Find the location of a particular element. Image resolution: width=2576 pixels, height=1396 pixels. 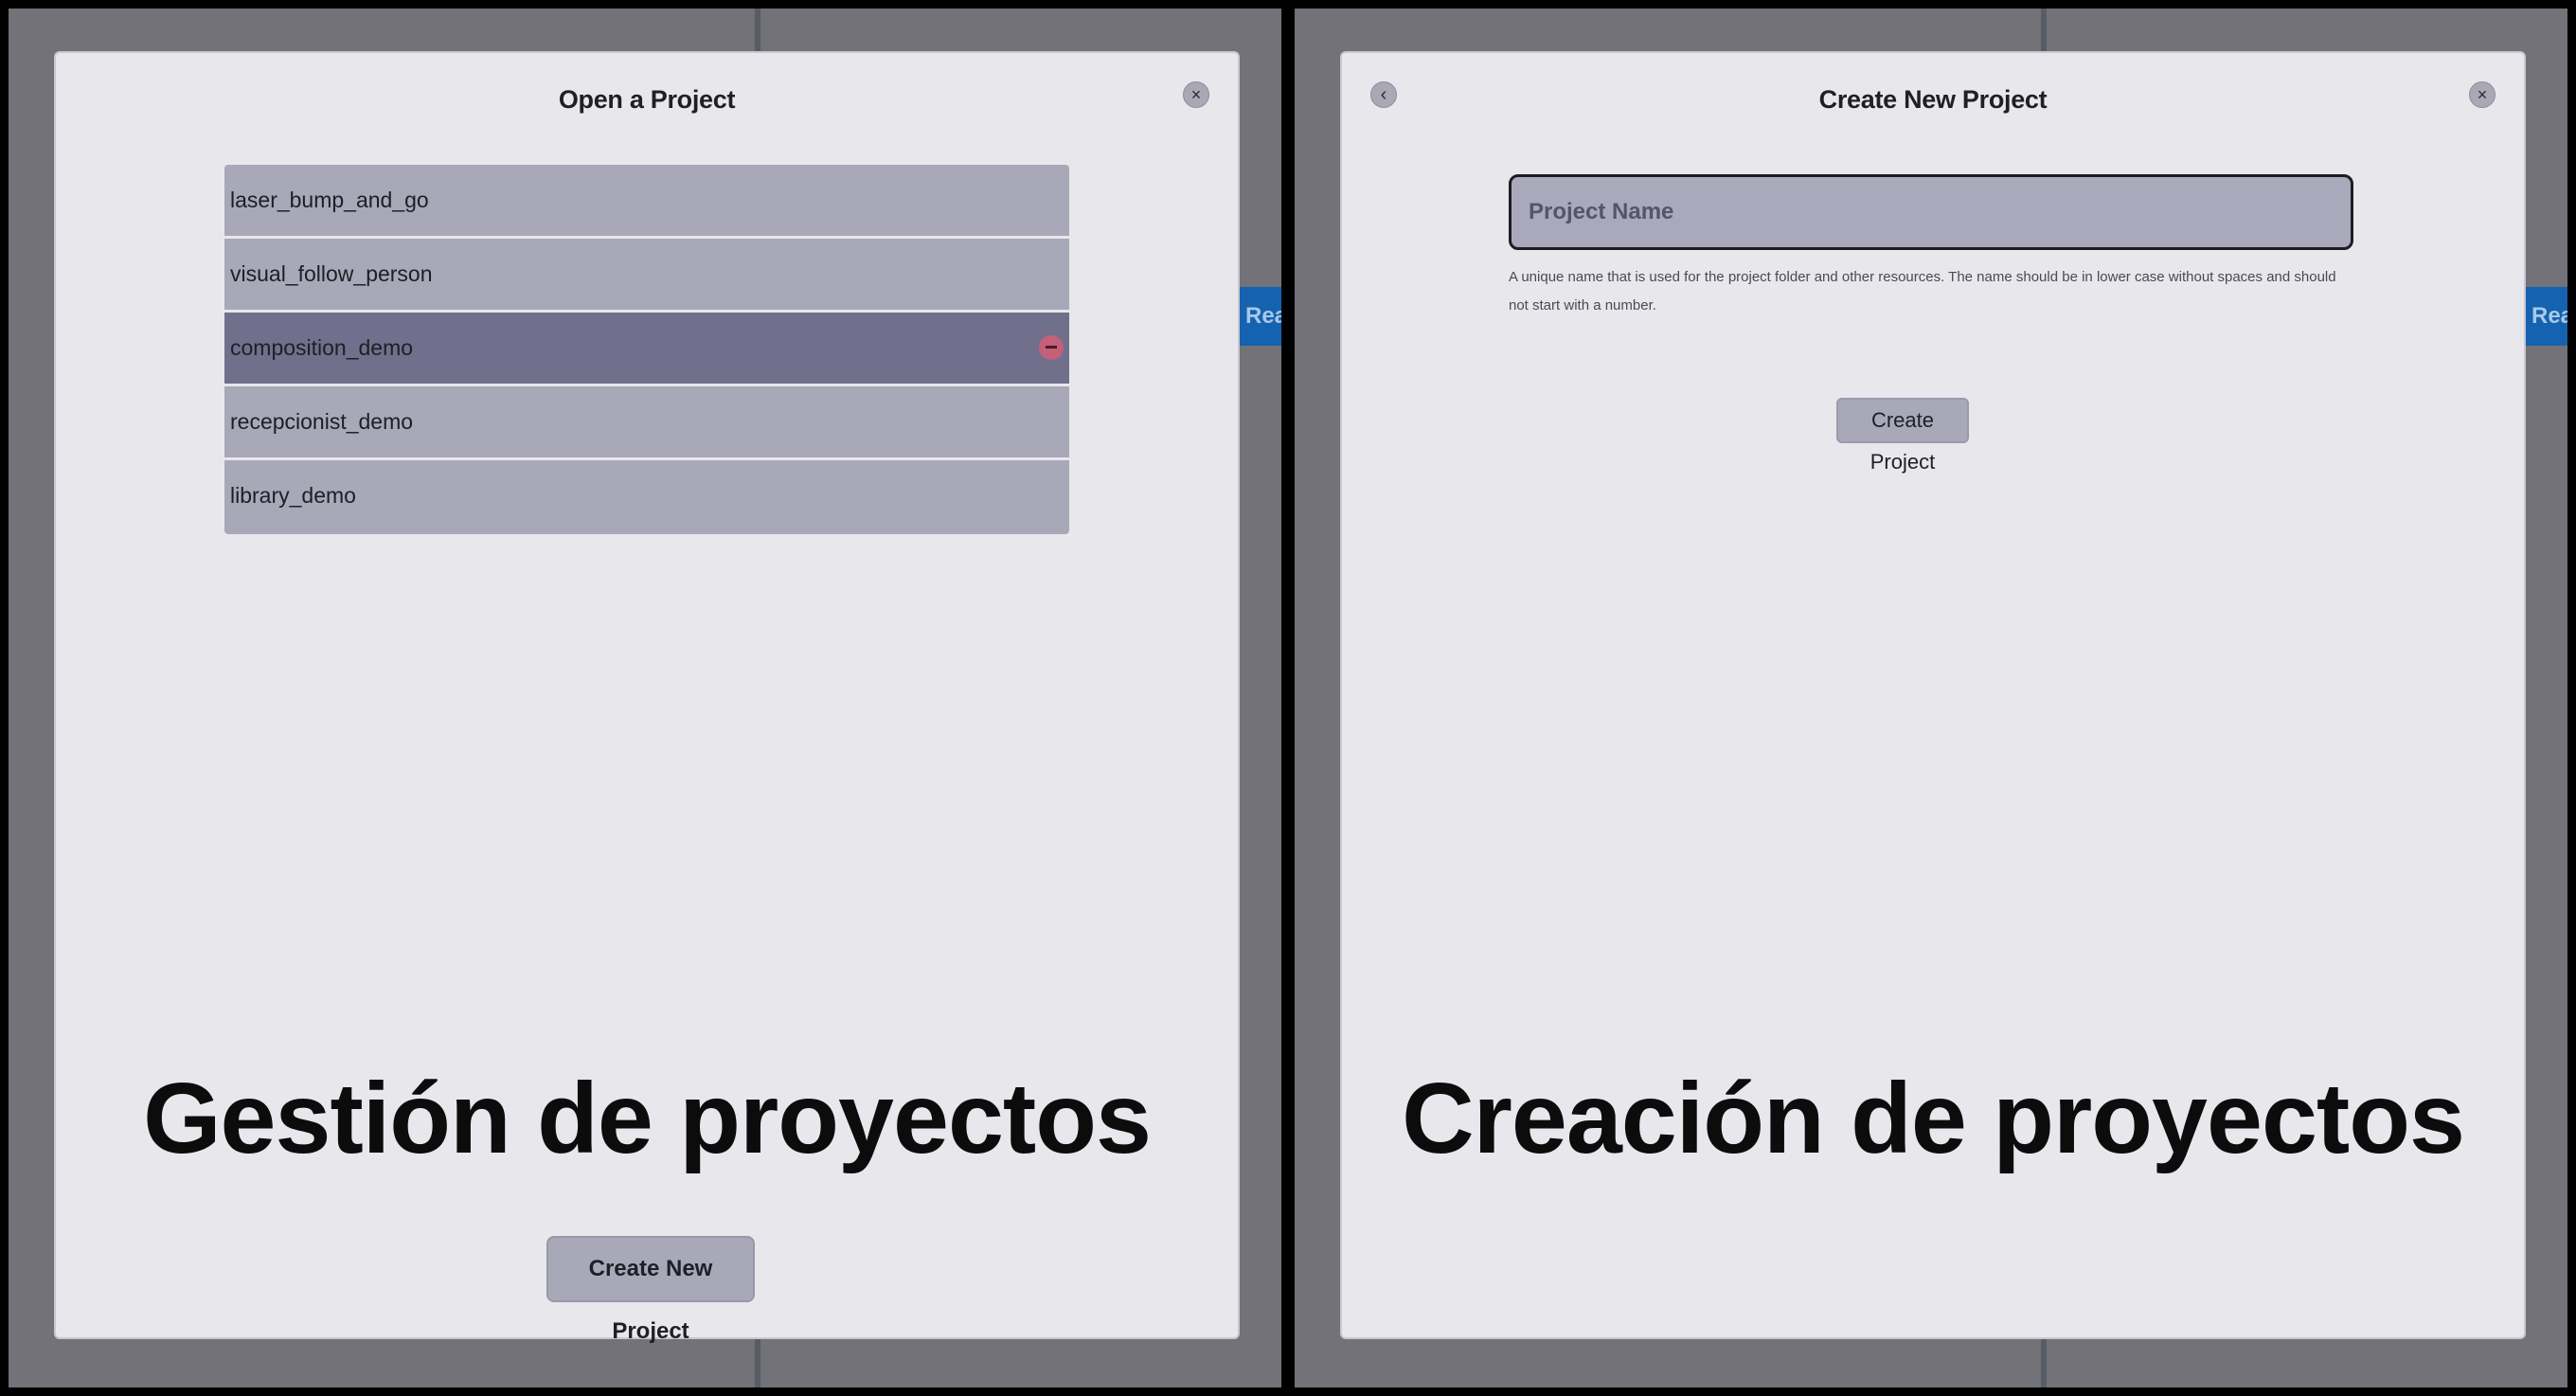

project-item-label: composition_demo is located at coordinates (322, 347).